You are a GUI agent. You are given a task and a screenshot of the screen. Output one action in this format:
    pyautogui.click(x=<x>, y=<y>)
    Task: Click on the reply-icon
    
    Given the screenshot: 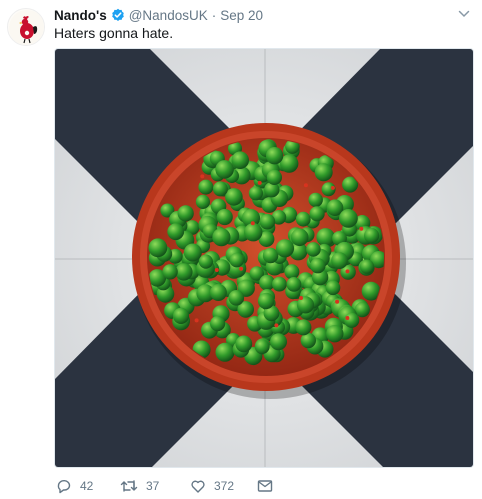 What is the action you would take?
    pyautogui.click(x=64, y=487)
    